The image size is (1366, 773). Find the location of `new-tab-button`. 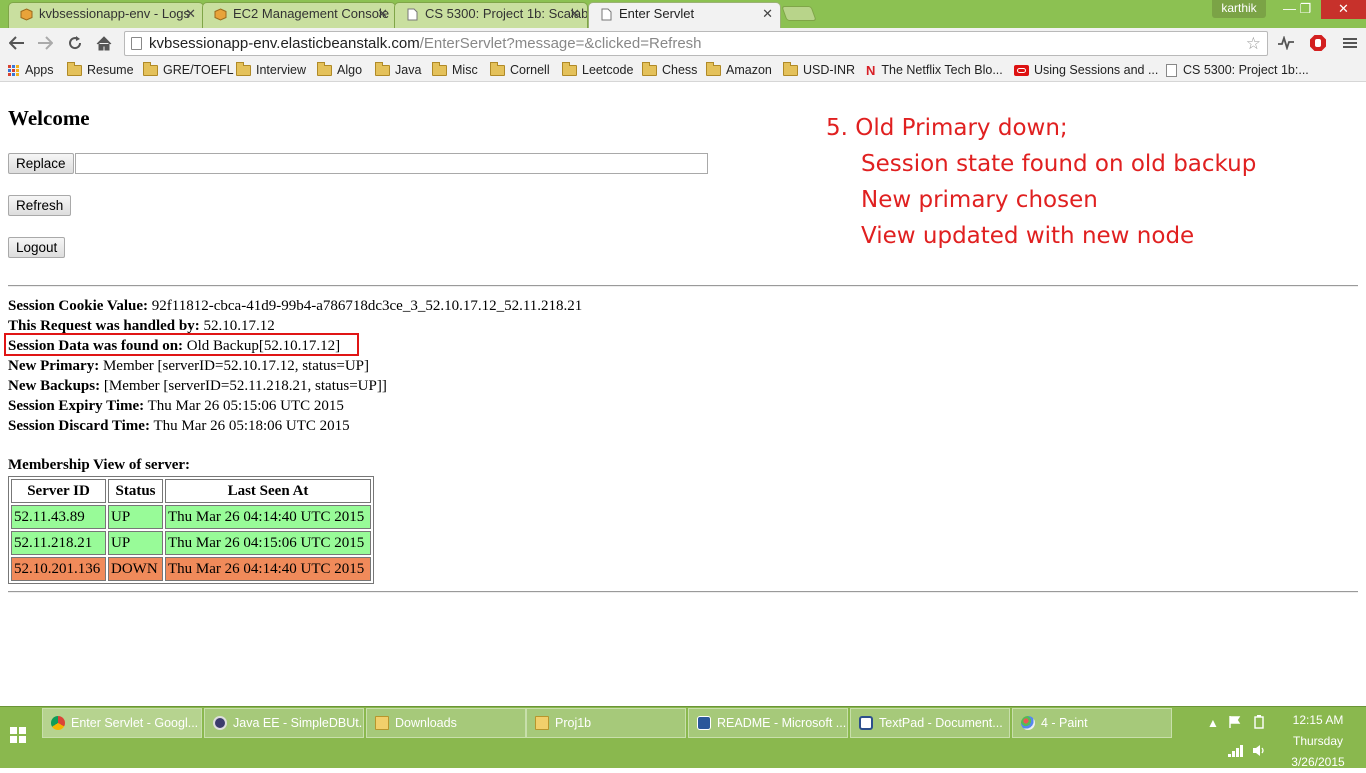

new-tab-button is located at coordinates (799, 13).